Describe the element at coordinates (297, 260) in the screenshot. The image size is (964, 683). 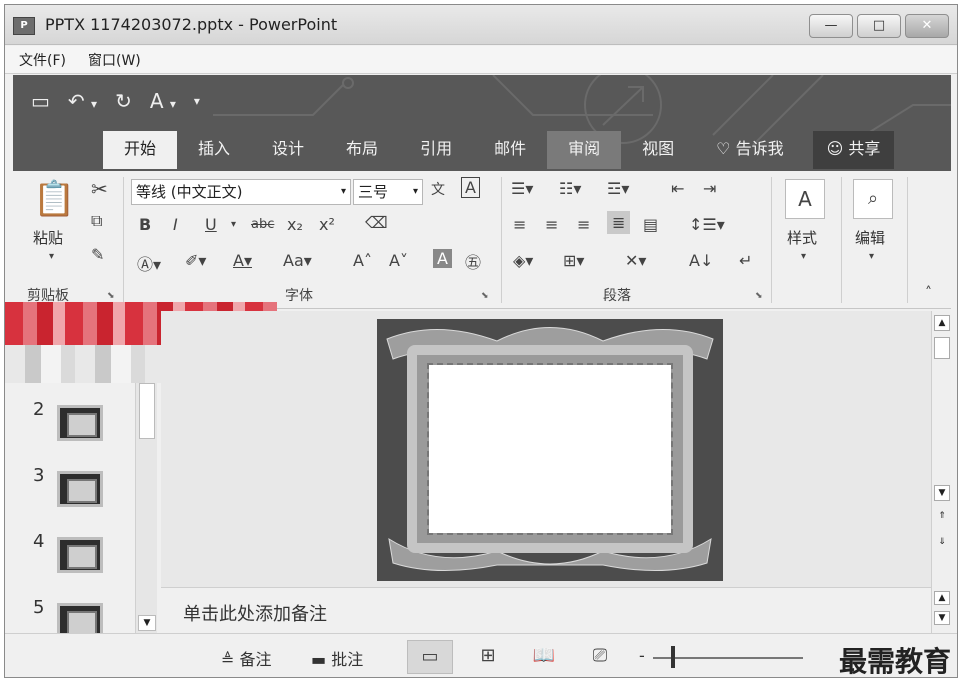
I see `change-case-button: Aa▾` at that location.